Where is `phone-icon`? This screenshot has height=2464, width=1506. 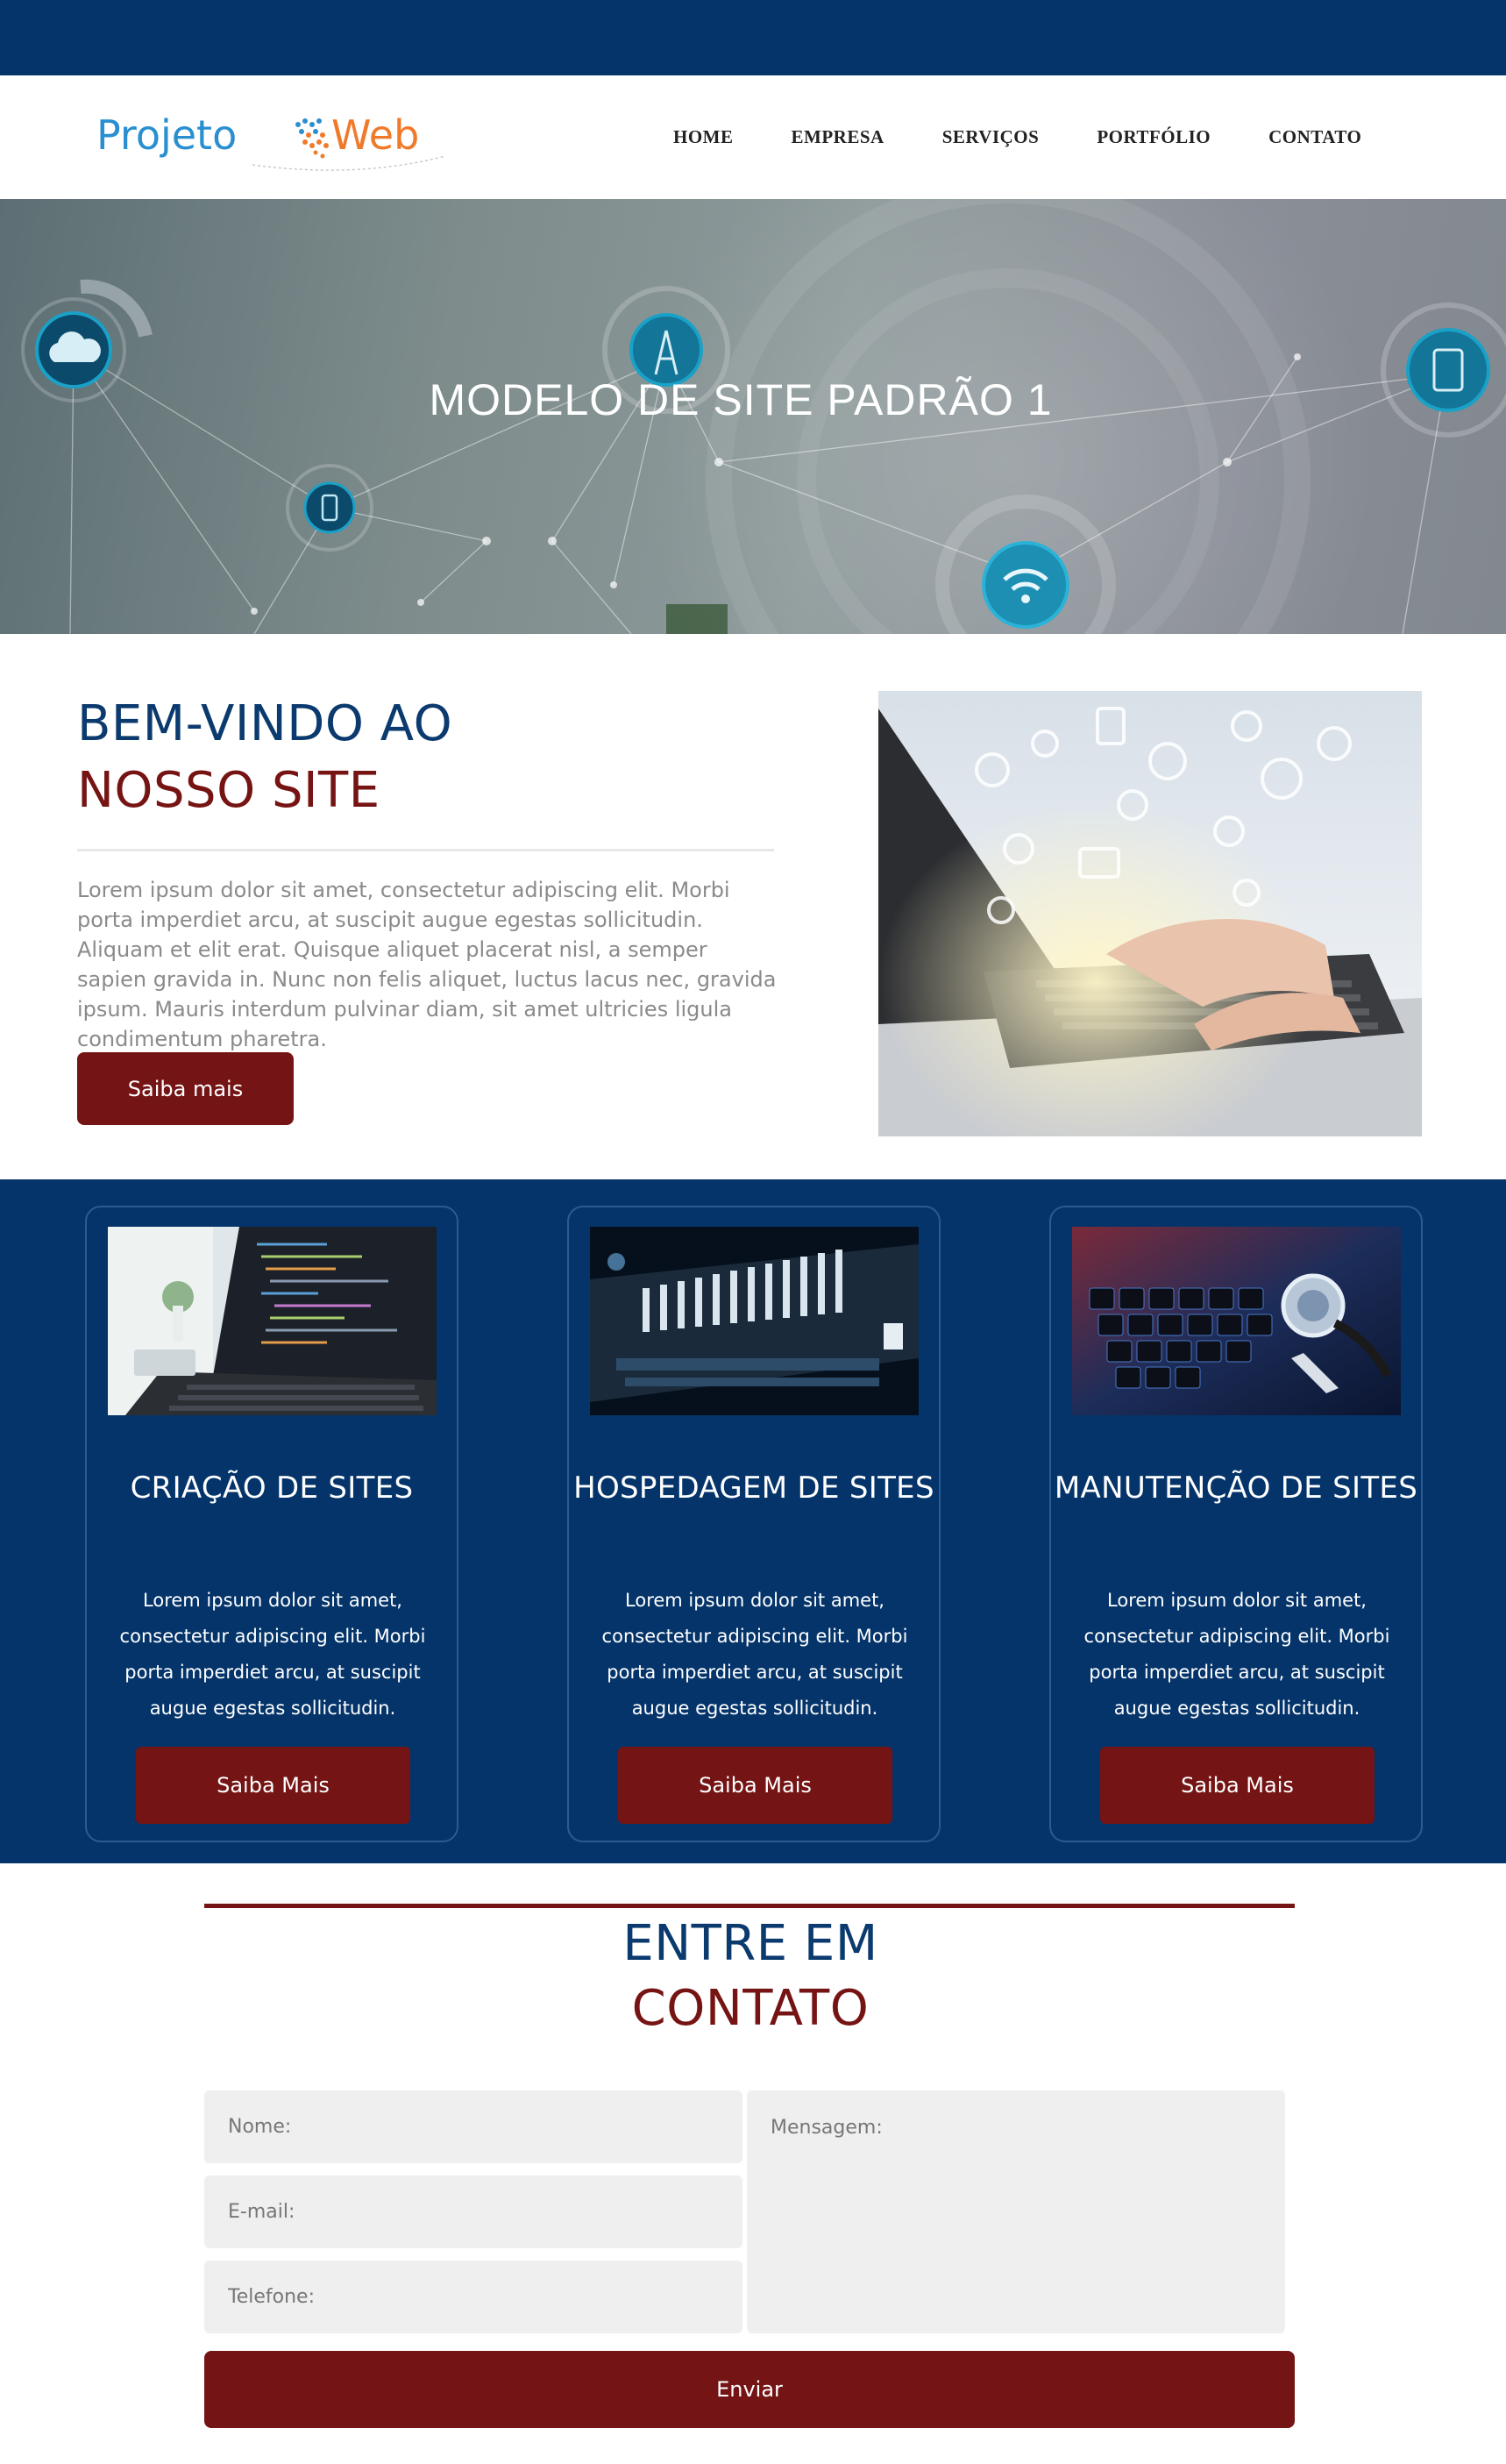
phone-icon is located at coordinates (330, 508).